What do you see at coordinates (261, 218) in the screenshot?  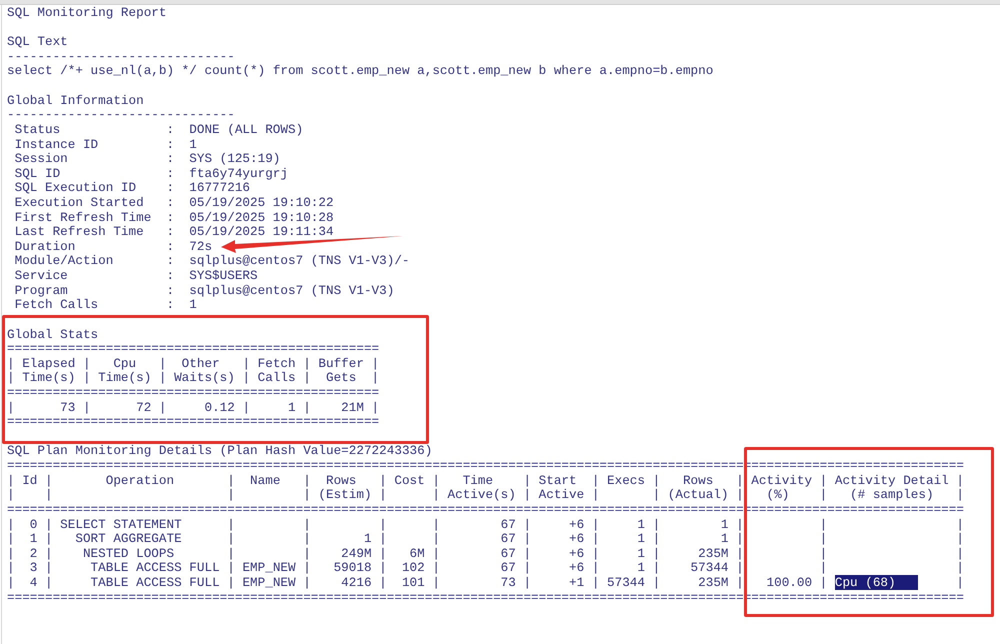 I see `info-value: 05/19/2025 19:10:28` at bounding box center [261, 218].